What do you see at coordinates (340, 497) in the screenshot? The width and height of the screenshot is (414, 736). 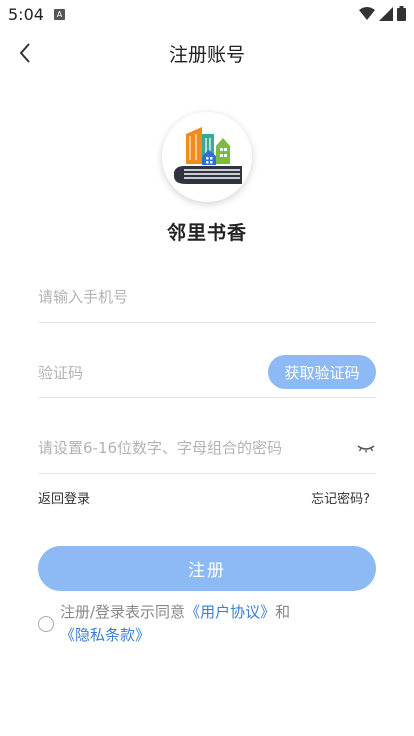 I see `forgot-password-link: 忘记密码?` at bounding box center [340, 497].